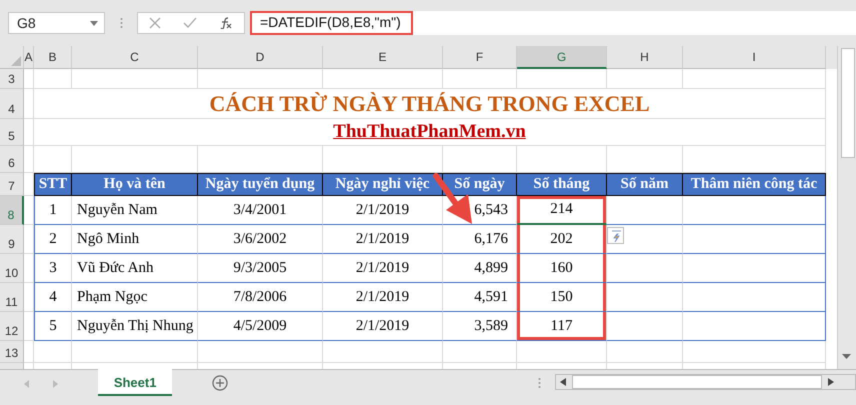 This screenshot has height=405, width=856. I want to click on table-cell: Phạm Ngọc, so click(135, 297).